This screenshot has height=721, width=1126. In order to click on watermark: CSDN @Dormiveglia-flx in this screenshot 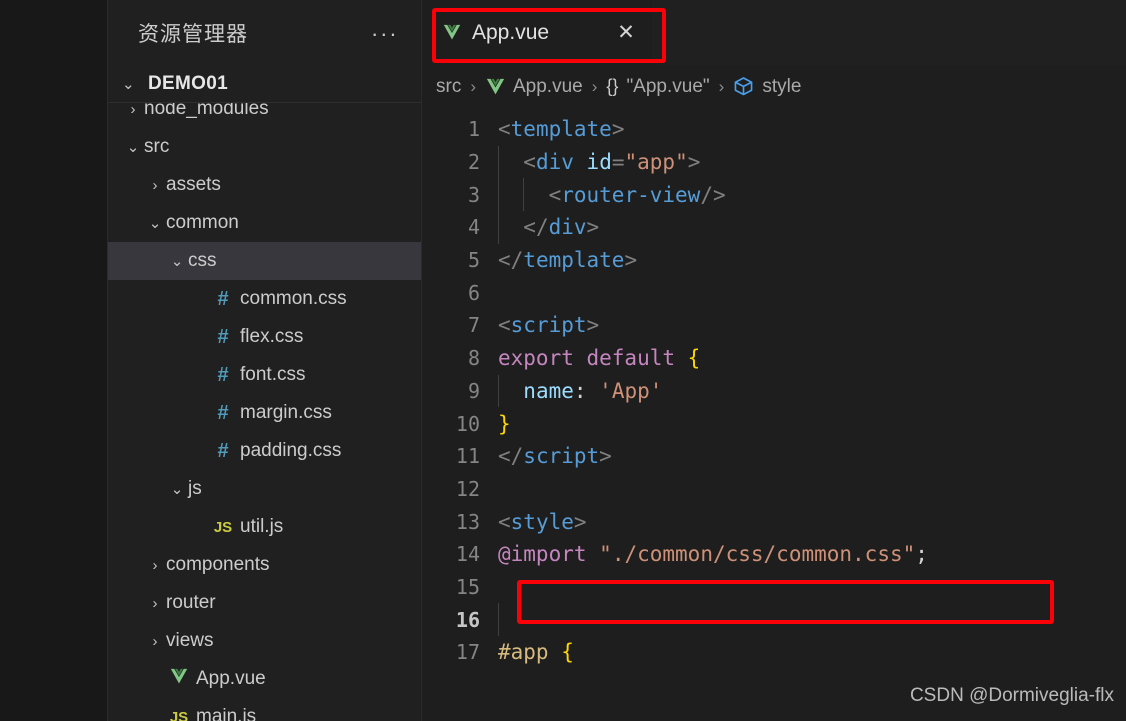, I will do `click(1011, 695)`.